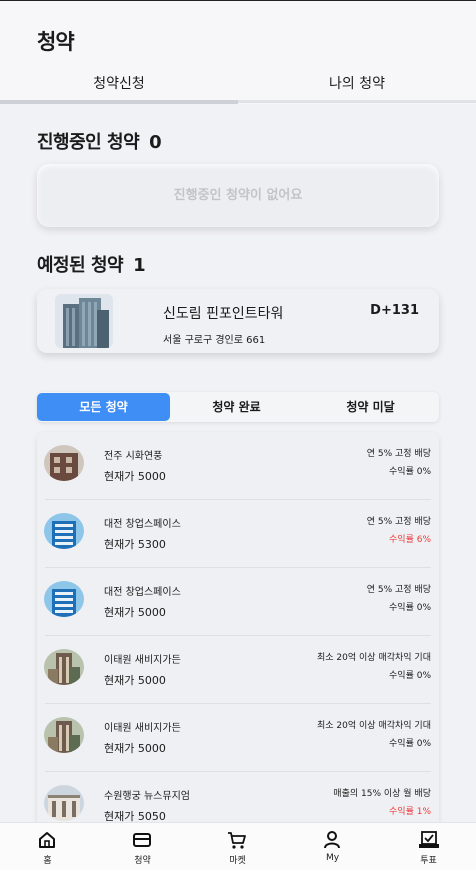 The width and height of the screenshot is (476, 870). Describe the element at coordinates (429, 839) in the screenshot. I see `vote-icon` at that location.